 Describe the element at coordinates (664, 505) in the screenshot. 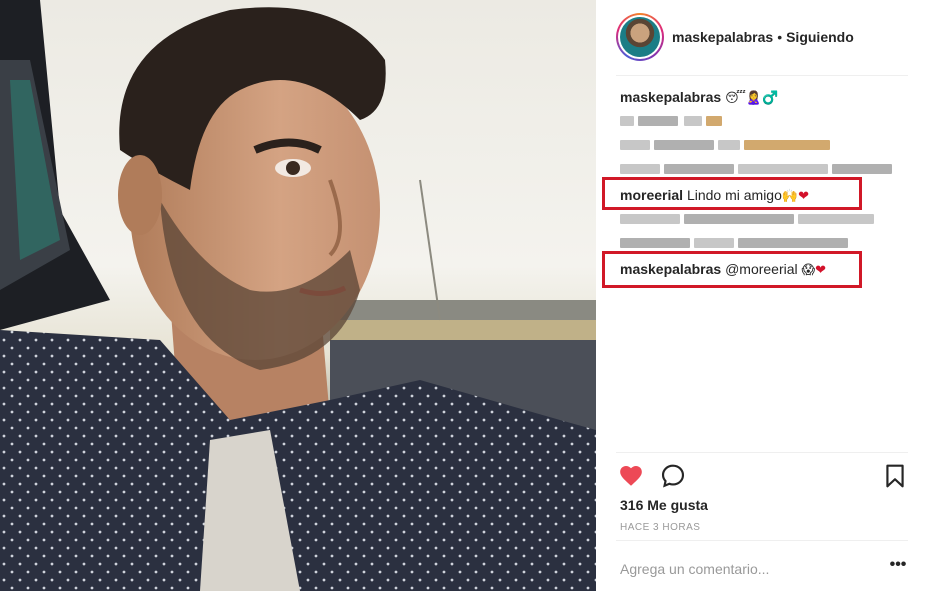

I see `likes-count: 316 Me gusta` at that location.